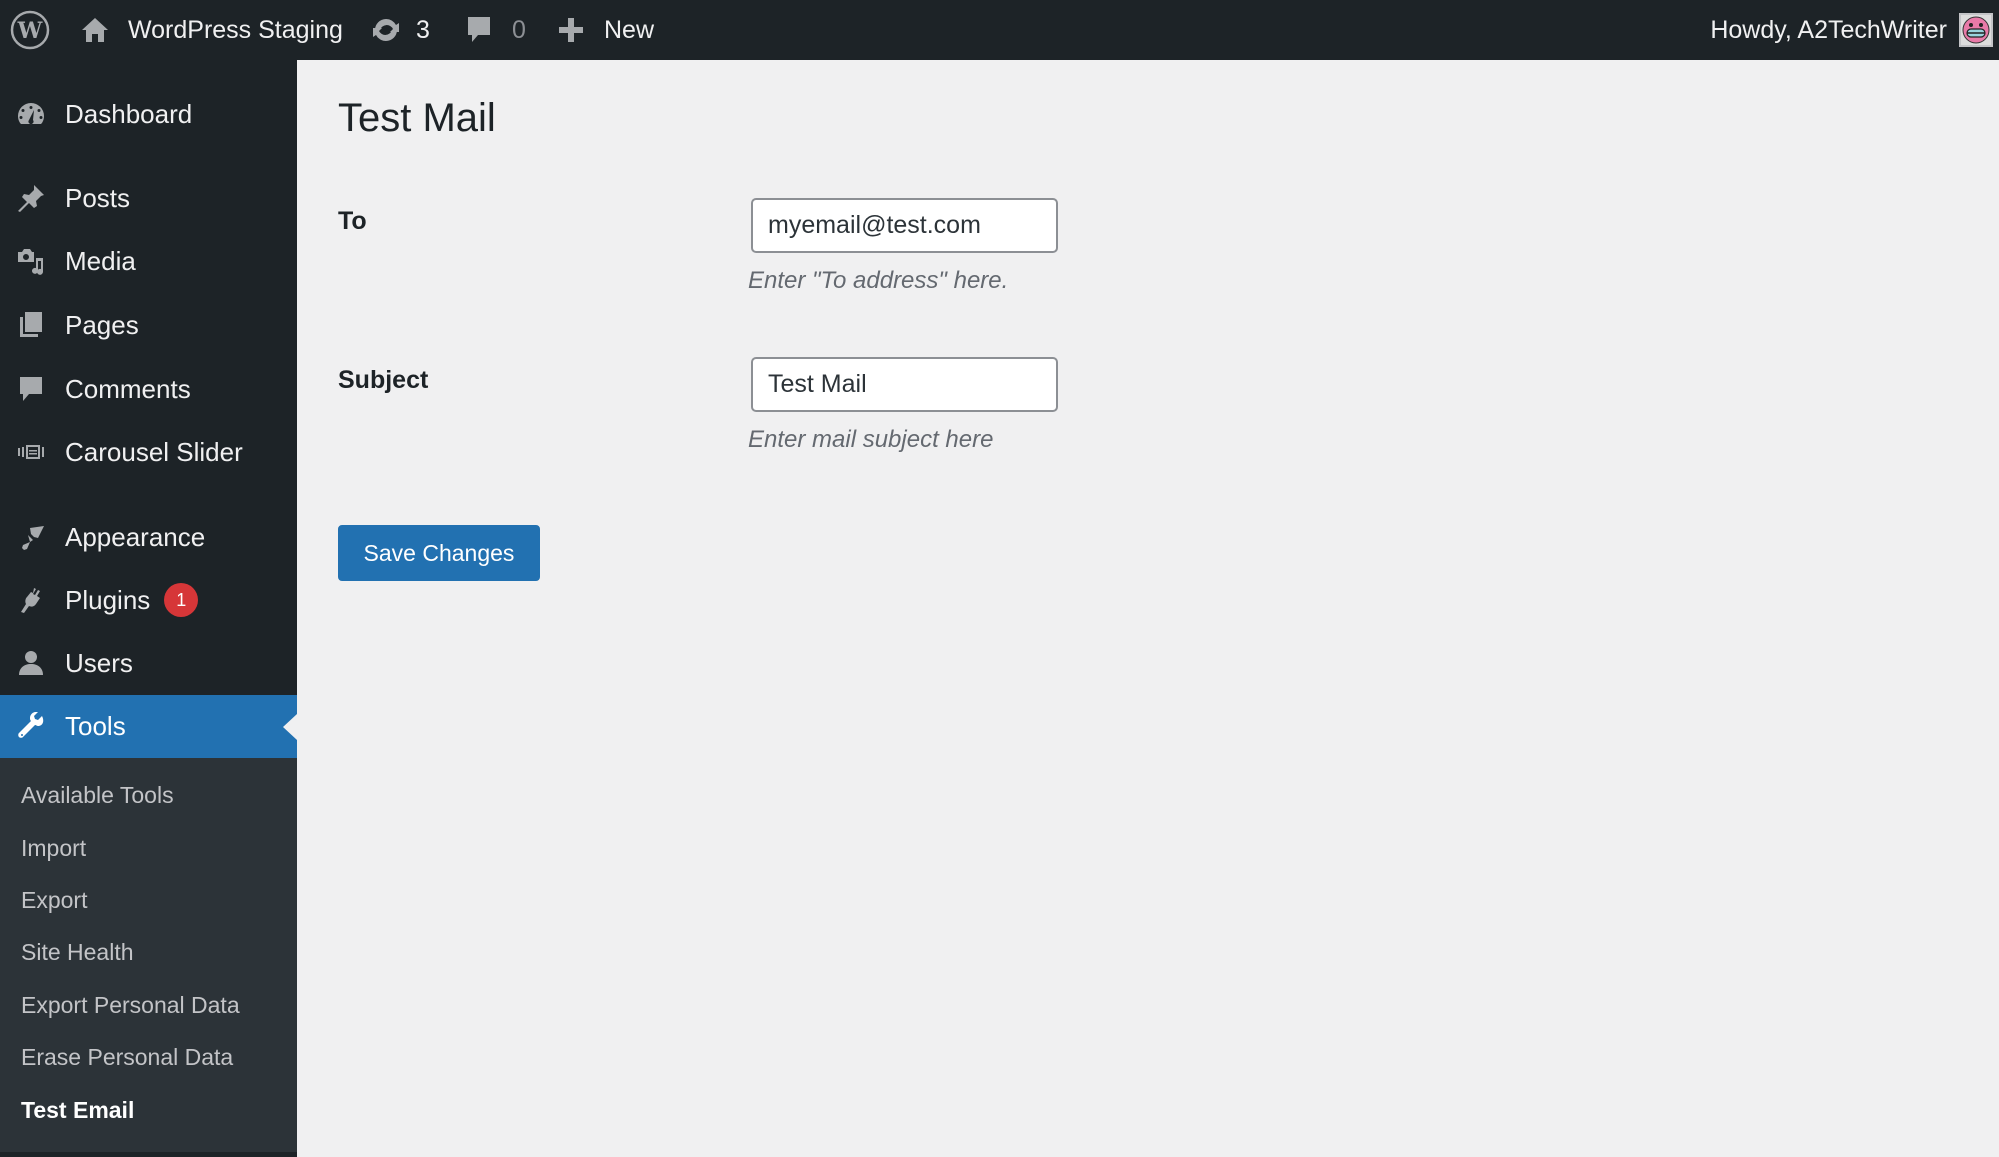  Describe the element at coordinates (98, 197) in the screenshot. I see `sidebar-item-label: Posts` at that location.